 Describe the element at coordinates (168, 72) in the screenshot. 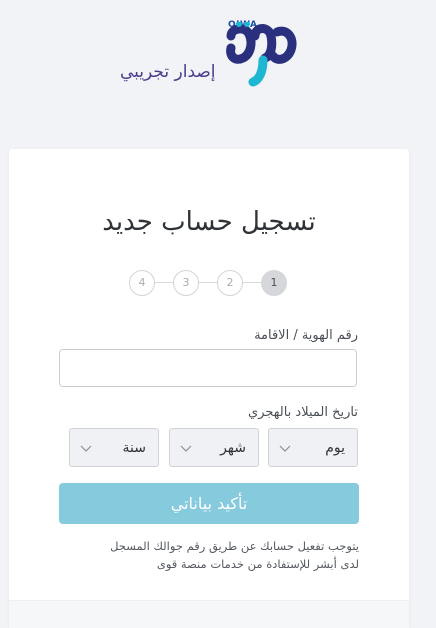

I see `logo-subtitle: إصدار تجريبي` at that location.